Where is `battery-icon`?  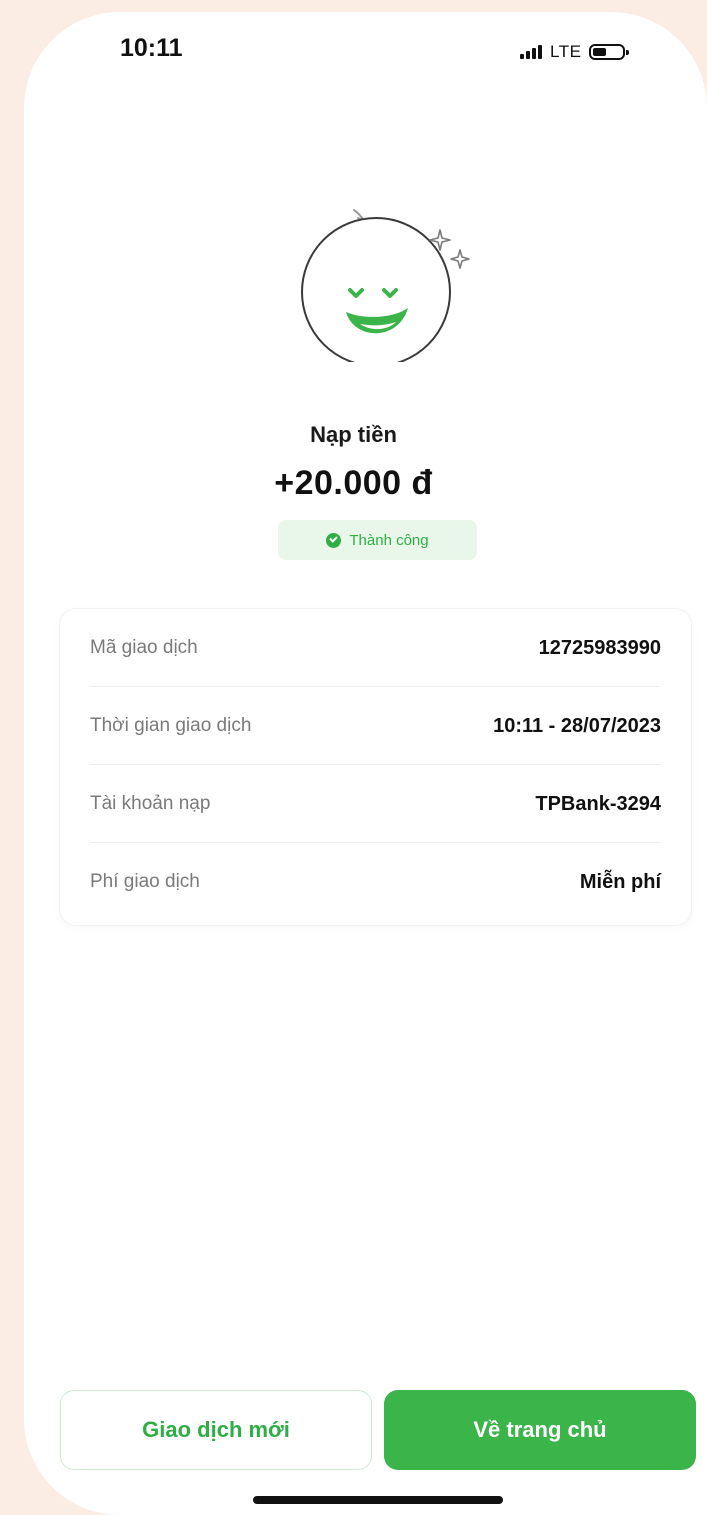
battery-icon is located at coordinates (609, 52).